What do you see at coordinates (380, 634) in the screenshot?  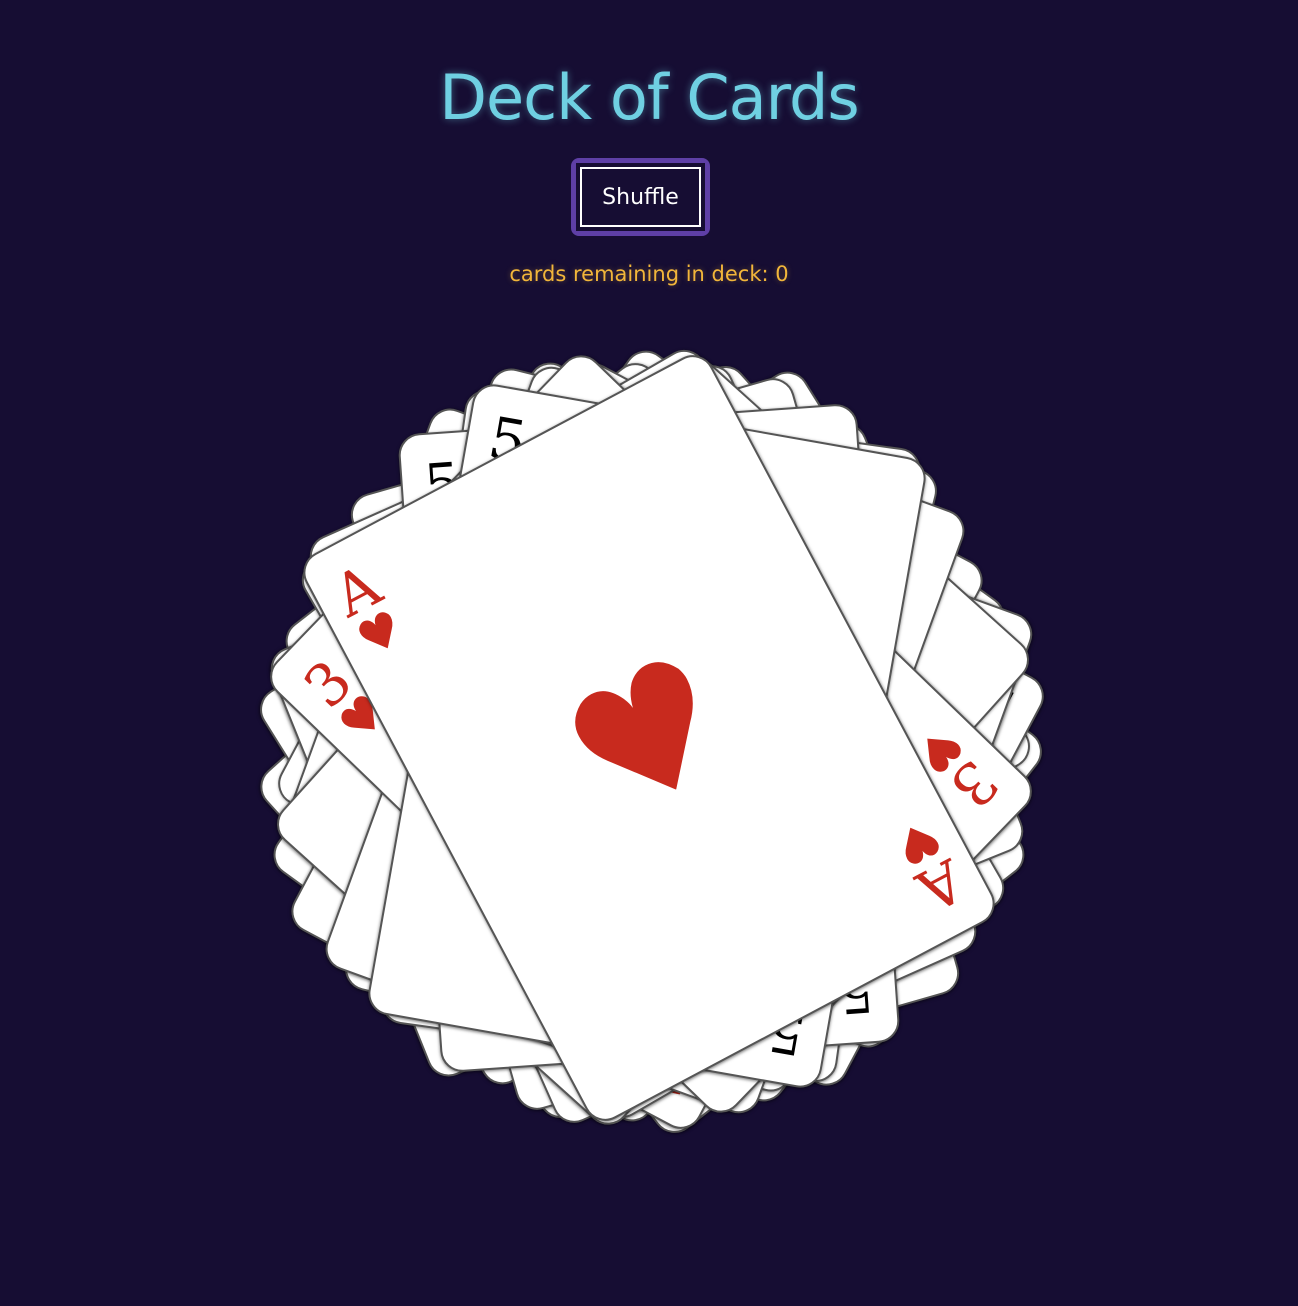 I see `card-suit-icon: ♥` at bounding box center [380, 634].